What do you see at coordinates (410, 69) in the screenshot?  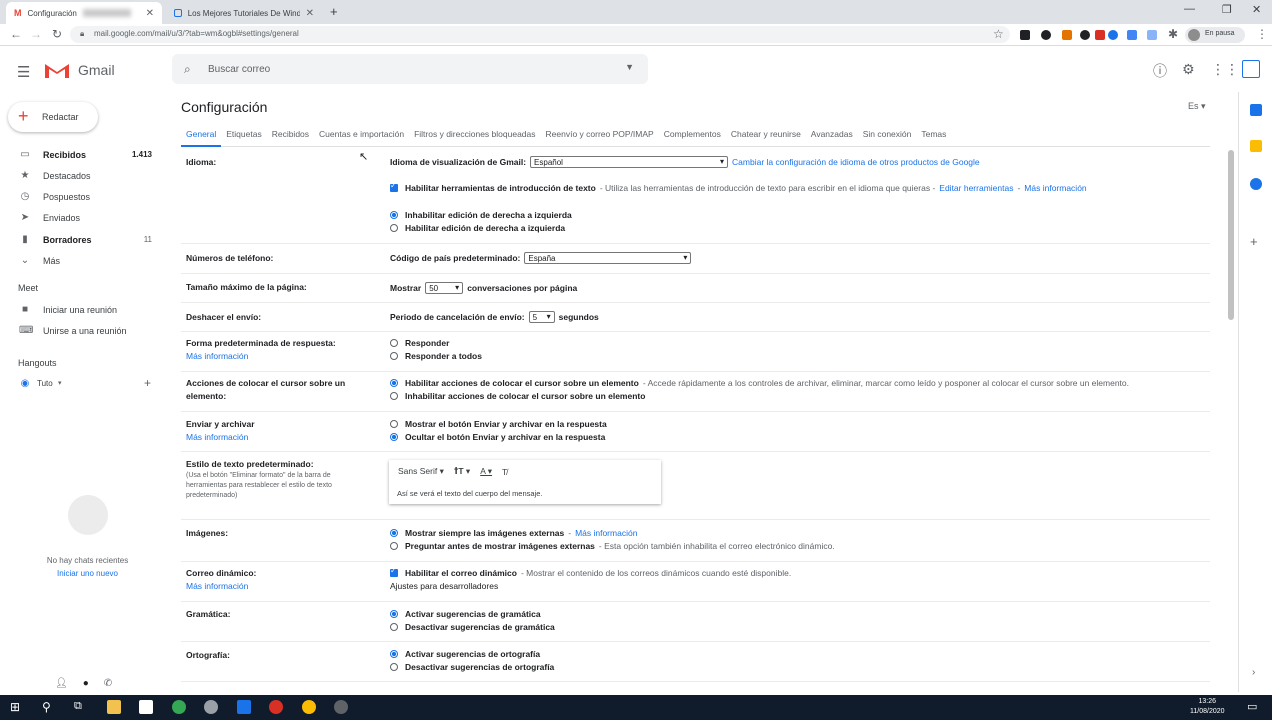 I see `search-bar: ⌕ Buscar correo ▼` at bounding box center [410, 69].